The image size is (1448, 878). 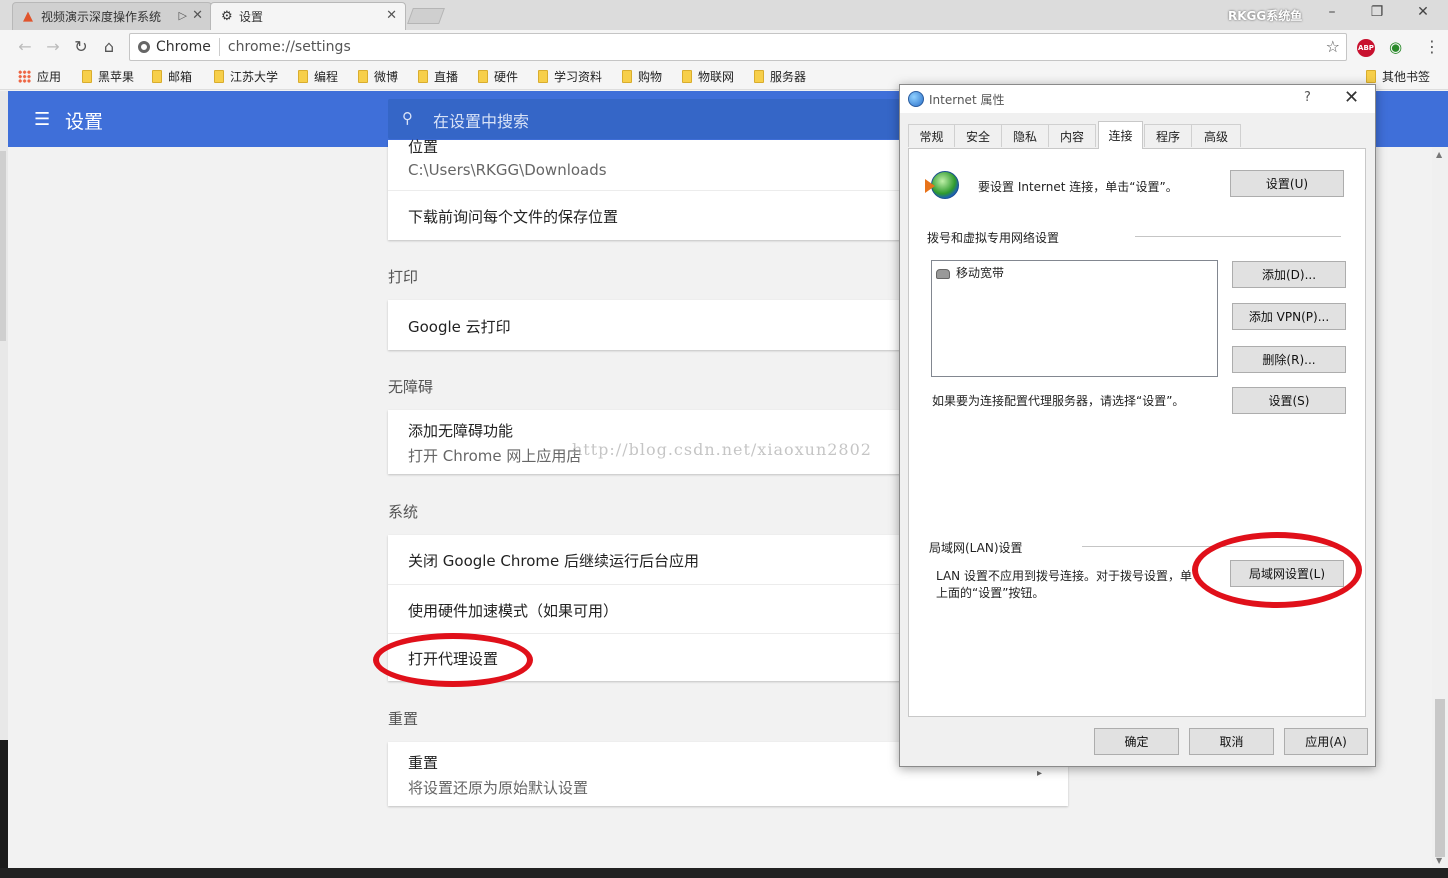 I want to click on hardware-accel-label: 使用硬件加速模式（如果可用）, so click(x=513, y=611).